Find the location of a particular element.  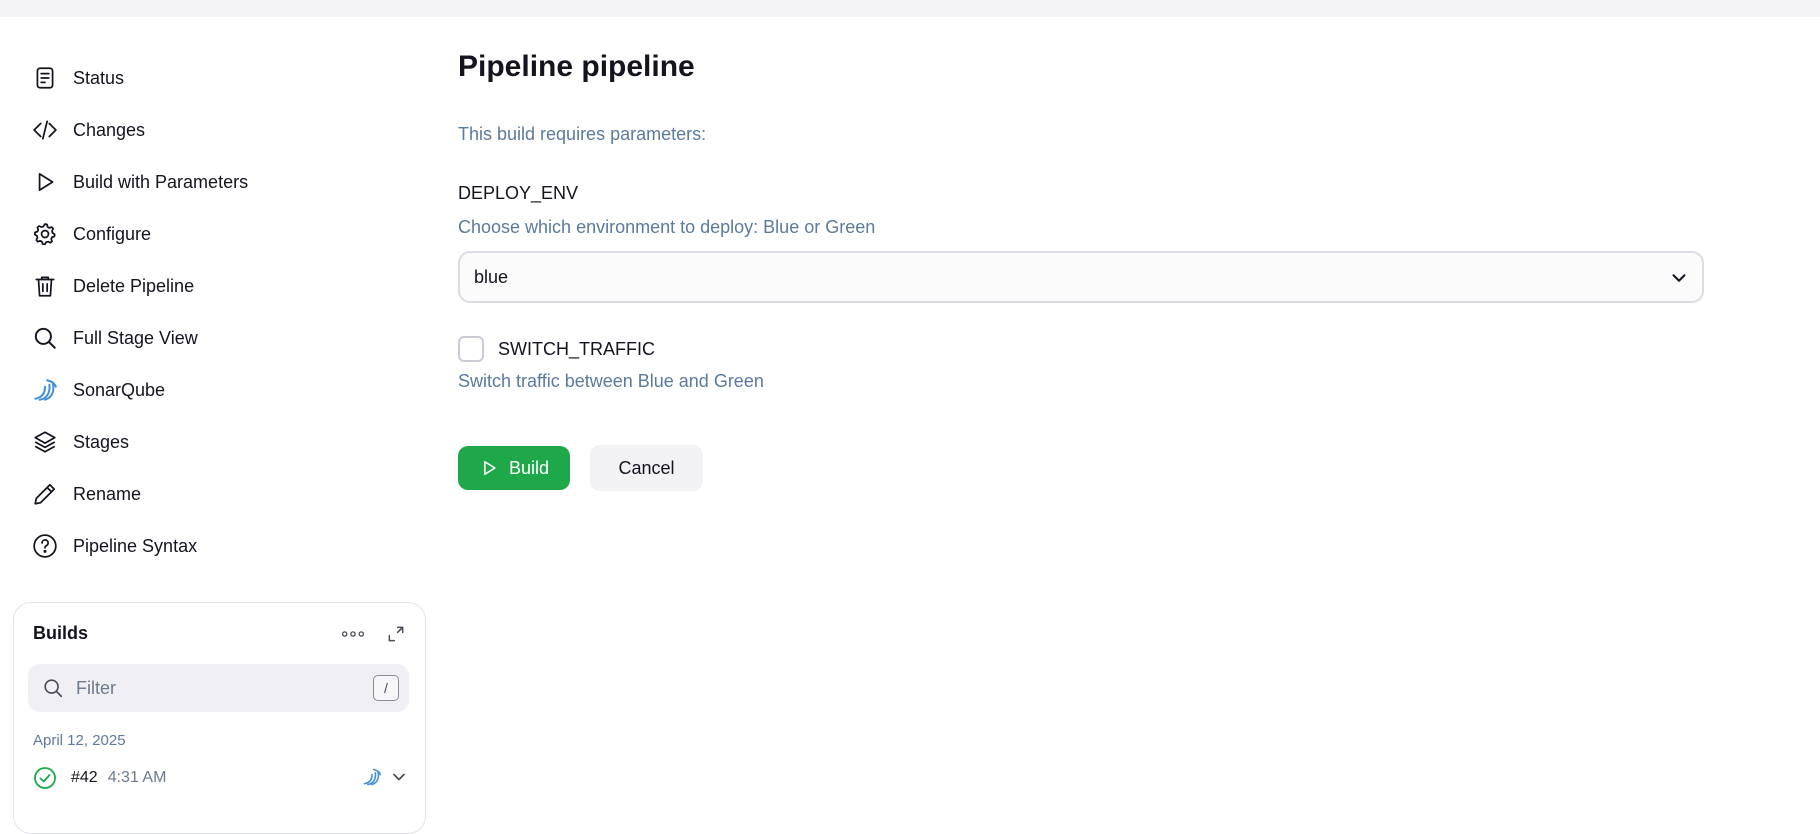

parameters-intro: This build requires parameters: is located at coordinates (582, 134).